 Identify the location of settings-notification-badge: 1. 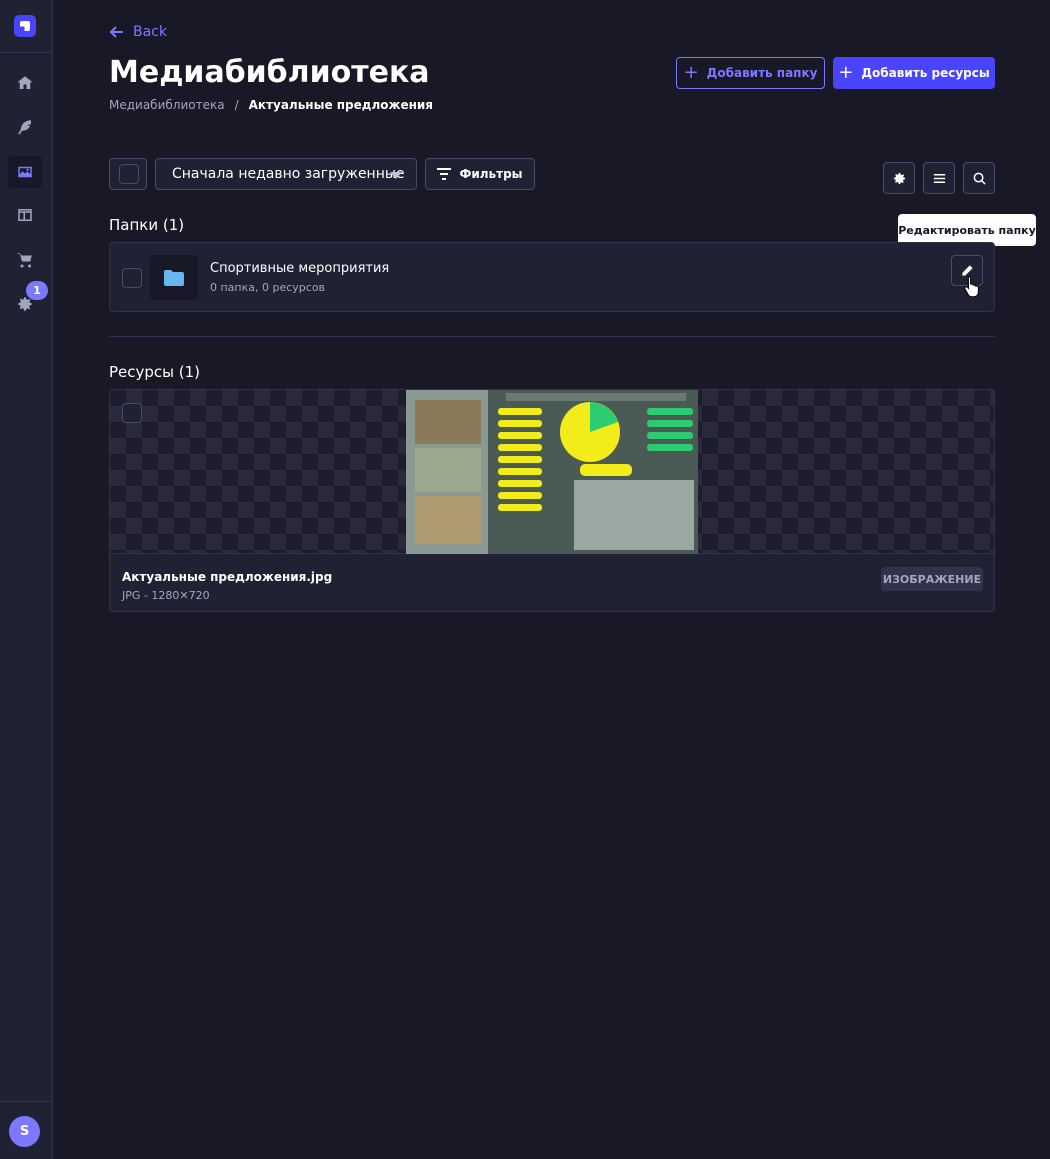
(37, 290).